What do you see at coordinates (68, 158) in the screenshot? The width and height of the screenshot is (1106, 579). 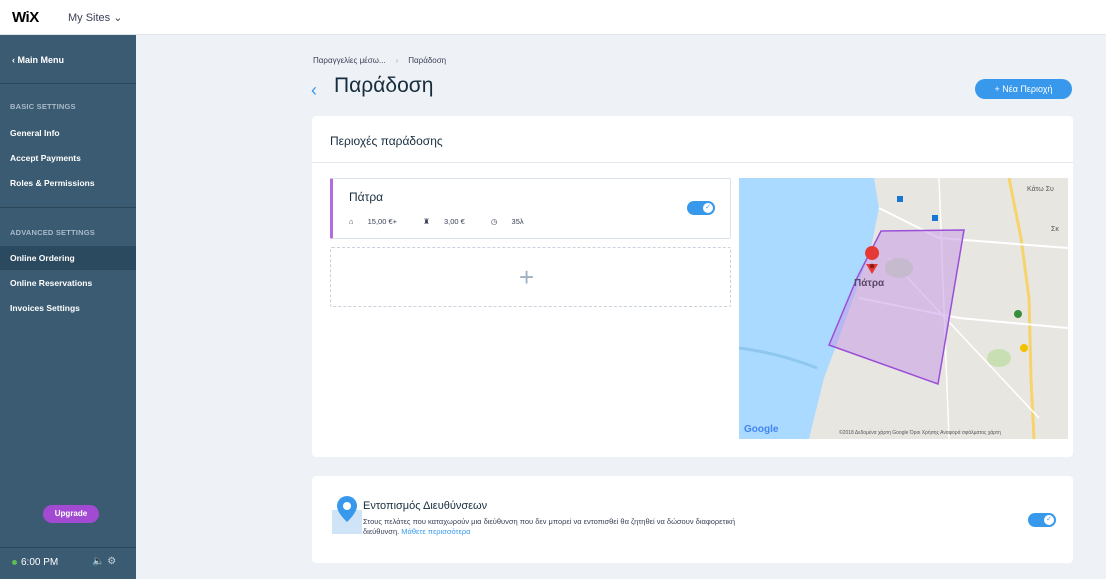 I see `sidebar-item-accept-payments: Accept Payments` at bounding box center [68, 158].